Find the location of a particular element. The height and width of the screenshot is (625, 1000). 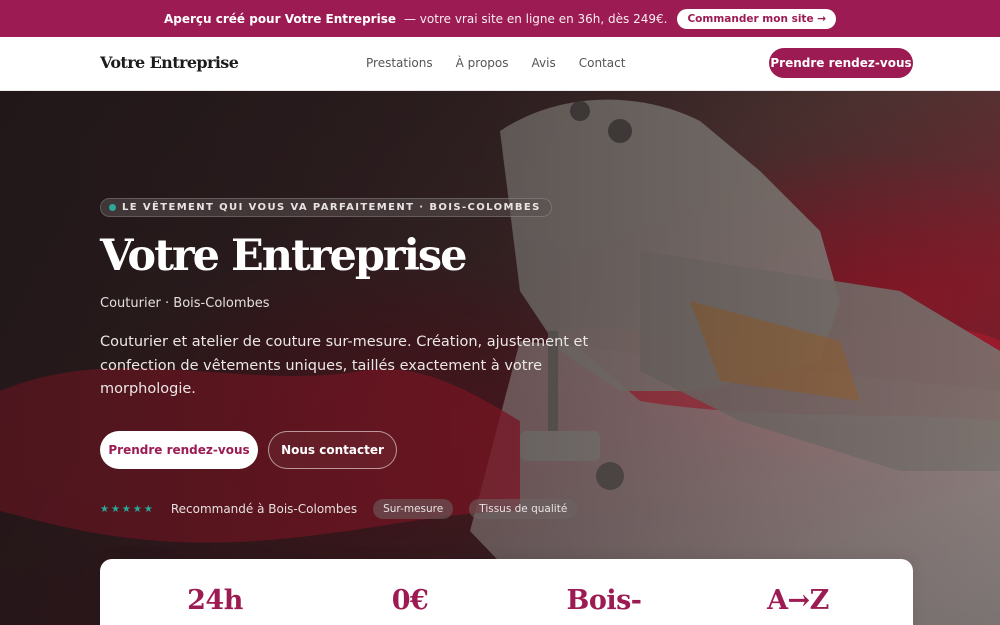

stat-24h: 24h is located at coordinates (215, 600).